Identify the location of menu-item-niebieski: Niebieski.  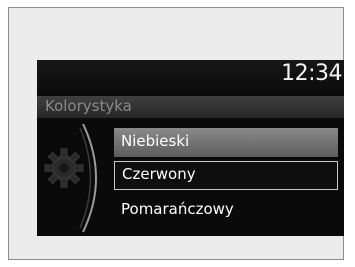
(226, 142).